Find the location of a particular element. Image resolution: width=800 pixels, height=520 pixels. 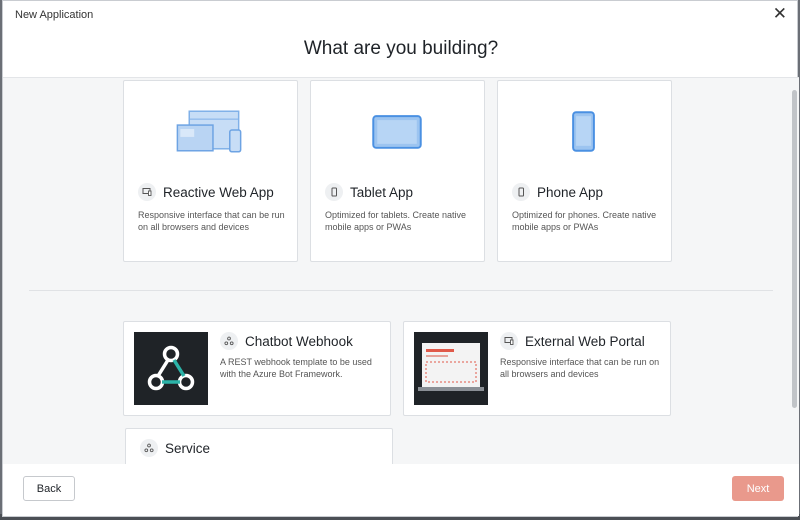

card-header: Service is located at coordinates (175, 448).